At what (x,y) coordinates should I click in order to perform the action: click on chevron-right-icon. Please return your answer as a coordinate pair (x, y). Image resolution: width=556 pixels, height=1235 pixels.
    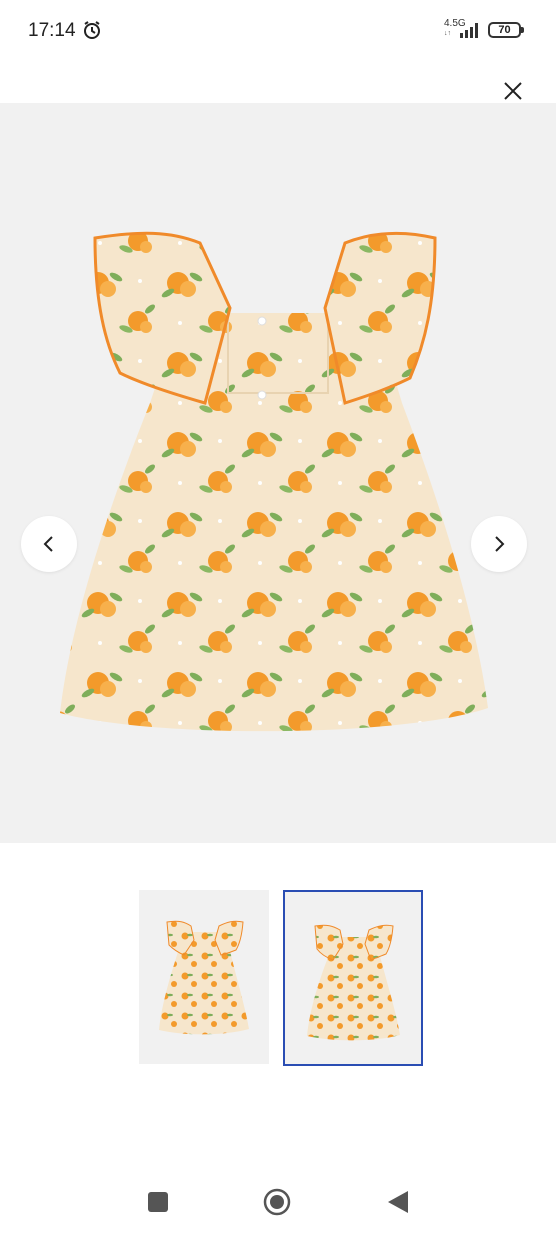
    Looking at the image, I should click on (500, 544).